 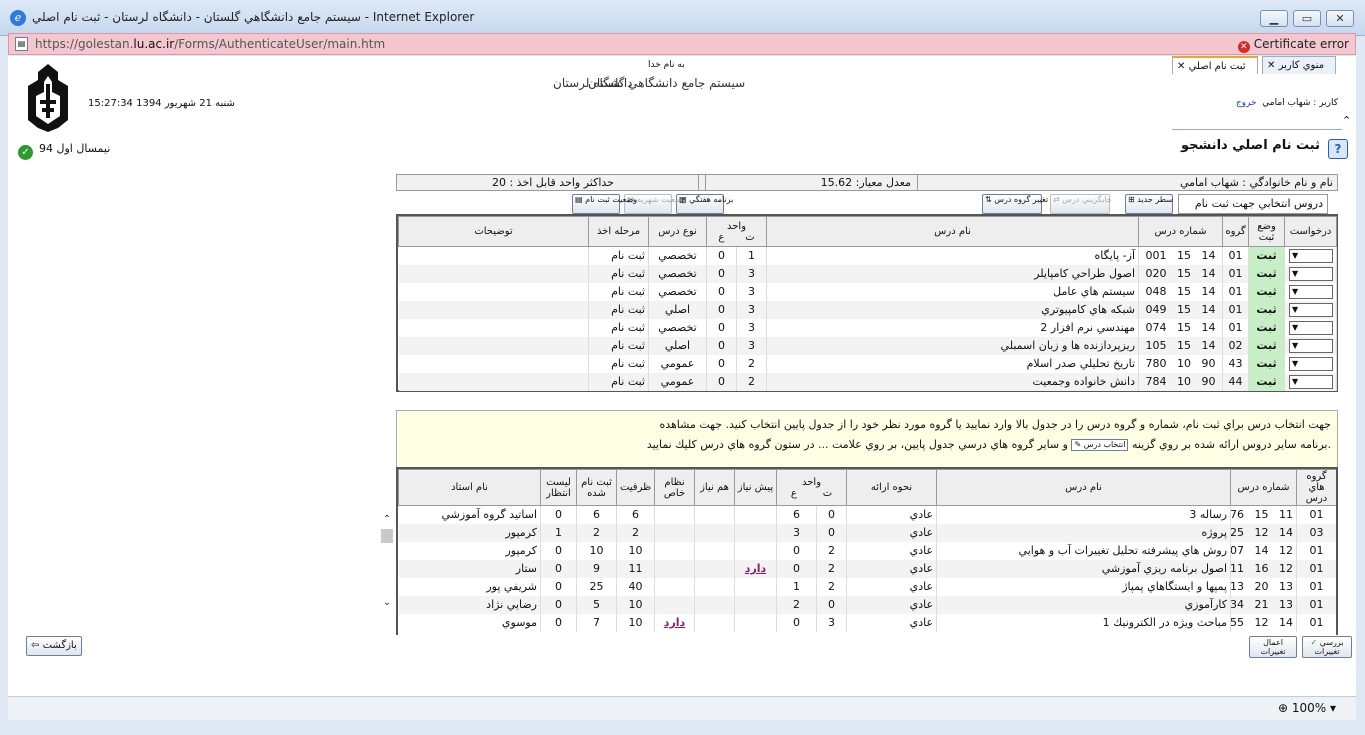 What do you see at coordinates (161, 103) in the screenshot?
I see `datetime: 15:27:34 شنبه 21 شهريور 1394` at bounding box center [161, 103].